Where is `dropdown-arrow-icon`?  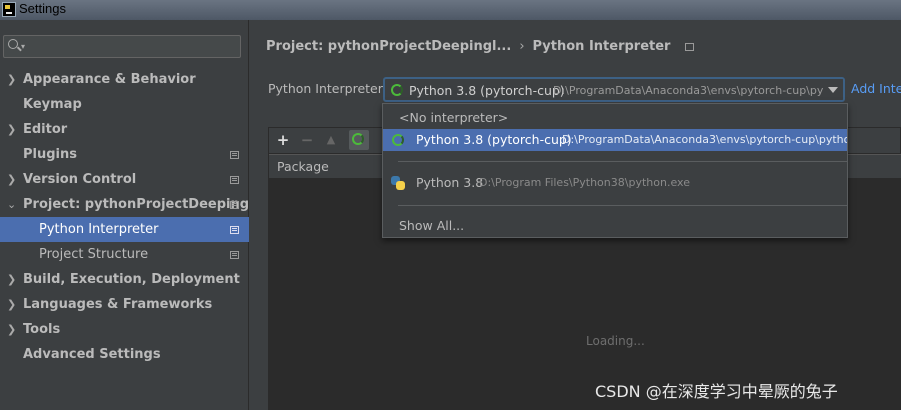
dropdown-arrow-icon is located at coordinates (833, 89).